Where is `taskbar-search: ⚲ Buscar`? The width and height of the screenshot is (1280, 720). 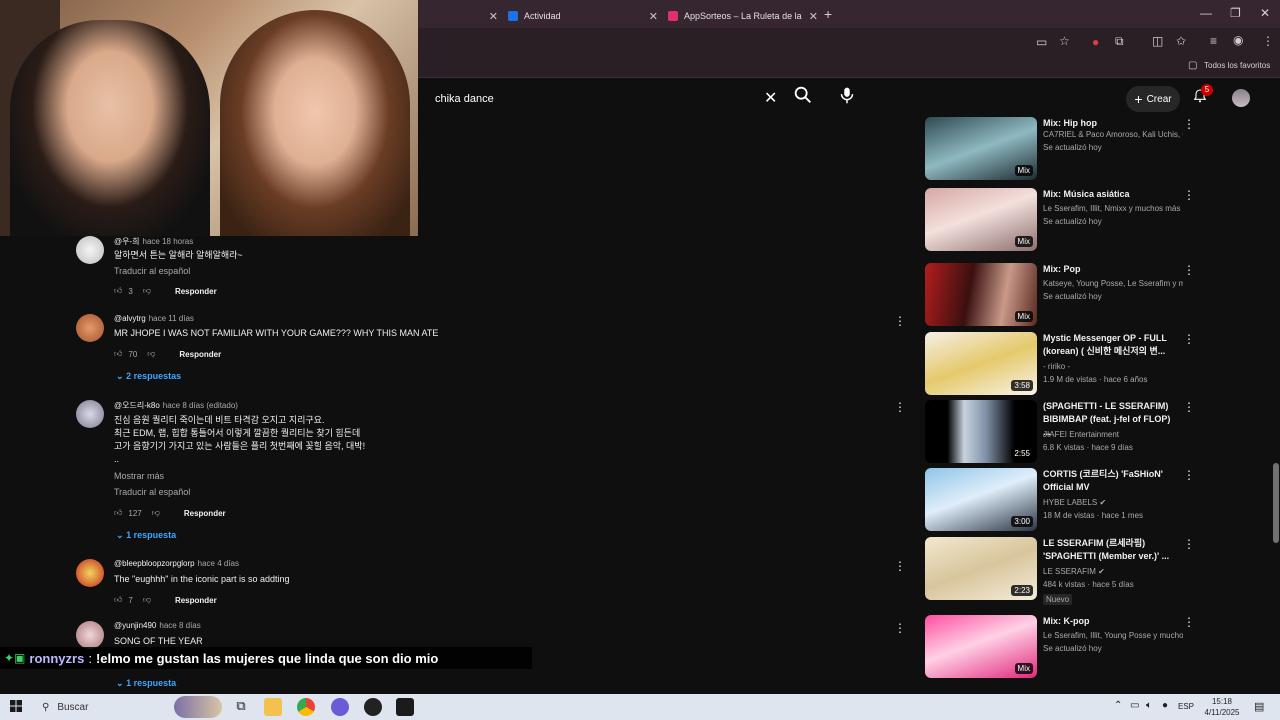 taskbar-search: ⚲ Buscar is located at coordinates (101, 707).